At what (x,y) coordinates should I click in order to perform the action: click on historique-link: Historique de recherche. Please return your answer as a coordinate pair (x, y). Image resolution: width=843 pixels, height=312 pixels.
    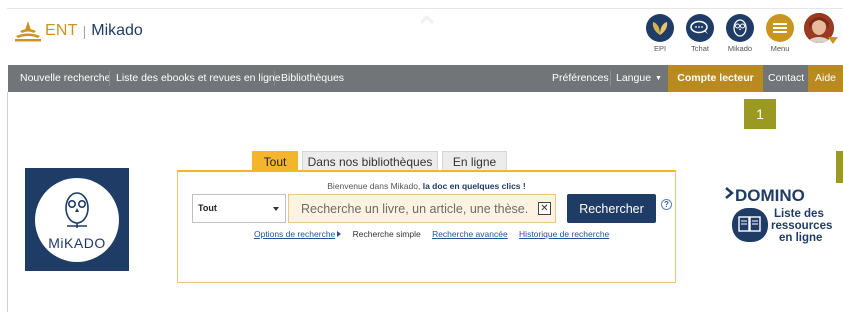
    Looking at the image, I should click on (564, 234).